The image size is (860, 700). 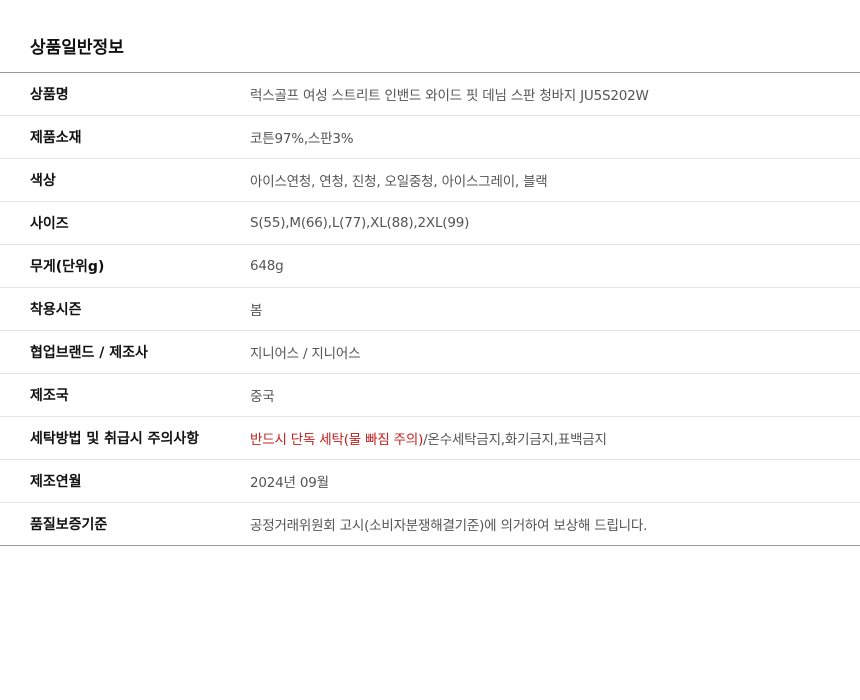 What do you see at coordinates (125, 309) in the screenshot?
I see `row-label: 착용시즌` at bounding box center [125, 309].